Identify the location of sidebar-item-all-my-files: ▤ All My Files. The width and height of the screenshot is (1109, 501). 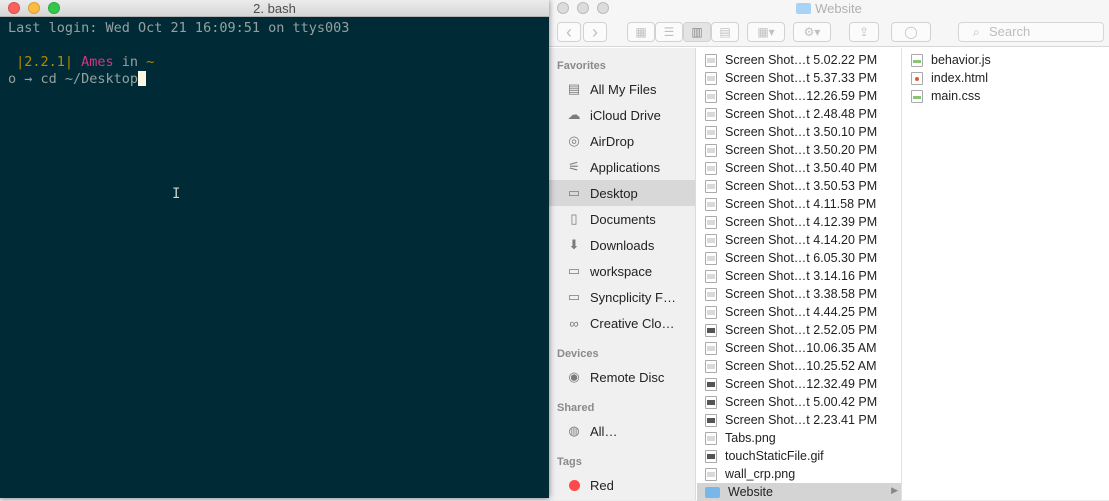
(622, 89).